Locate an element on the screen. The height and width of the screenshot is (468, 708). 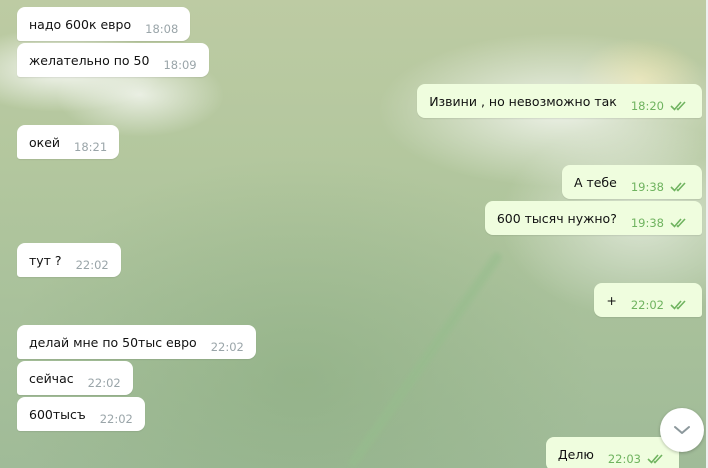
message-text: окей is located at coordinates (45, 142).